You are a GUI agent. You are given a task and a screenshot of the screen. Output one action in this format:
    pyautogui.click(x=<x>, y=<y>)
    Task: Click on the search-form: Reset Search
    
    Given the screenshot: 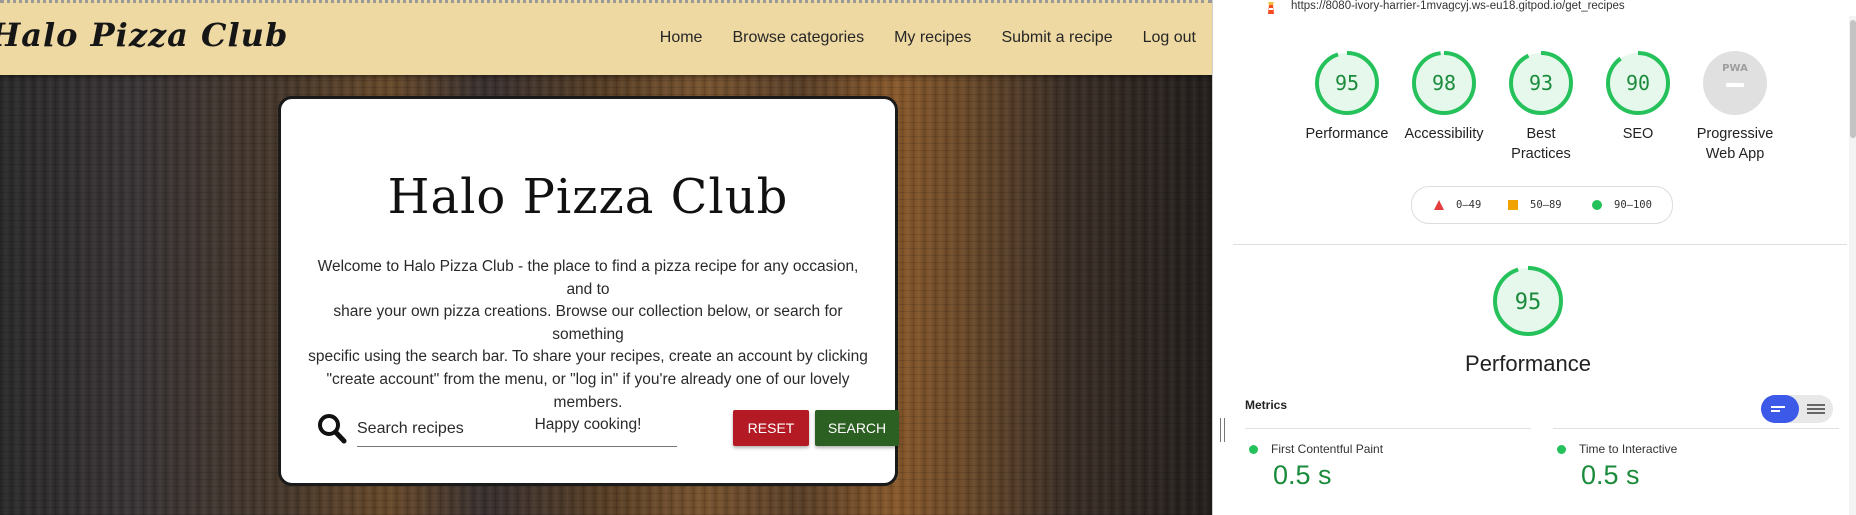 What is the action you would take?
    pyautogui.click(x=608, y=430)
    